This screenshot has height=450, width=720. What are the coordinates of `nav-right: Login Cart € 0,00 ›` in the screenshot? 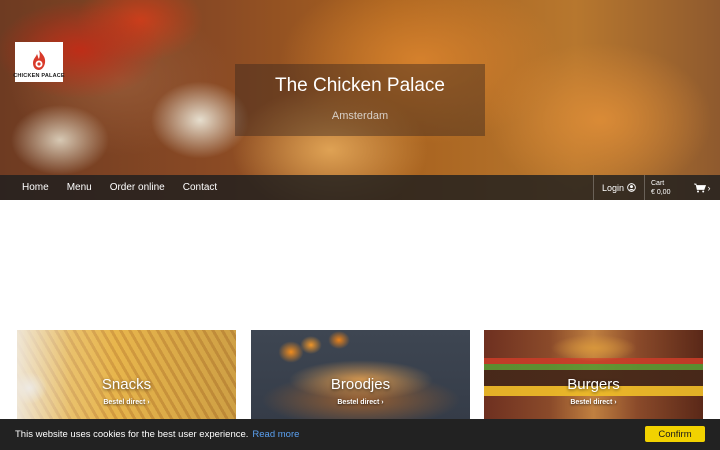 It's located at (656, 187).